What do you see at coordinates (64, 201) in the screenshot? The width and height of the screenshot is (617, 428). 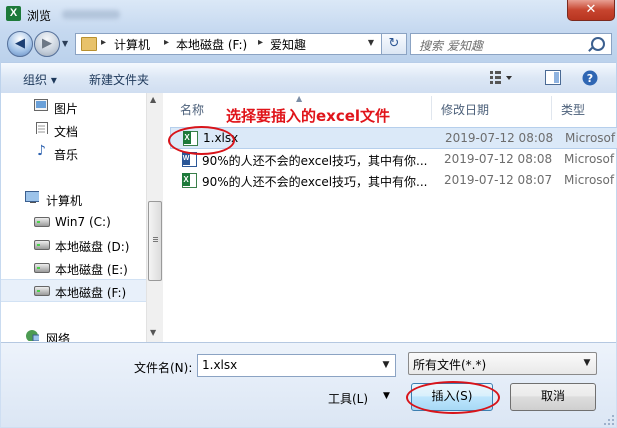 I see `nav-item-label: 计算机` at bounding box center [64, 201].